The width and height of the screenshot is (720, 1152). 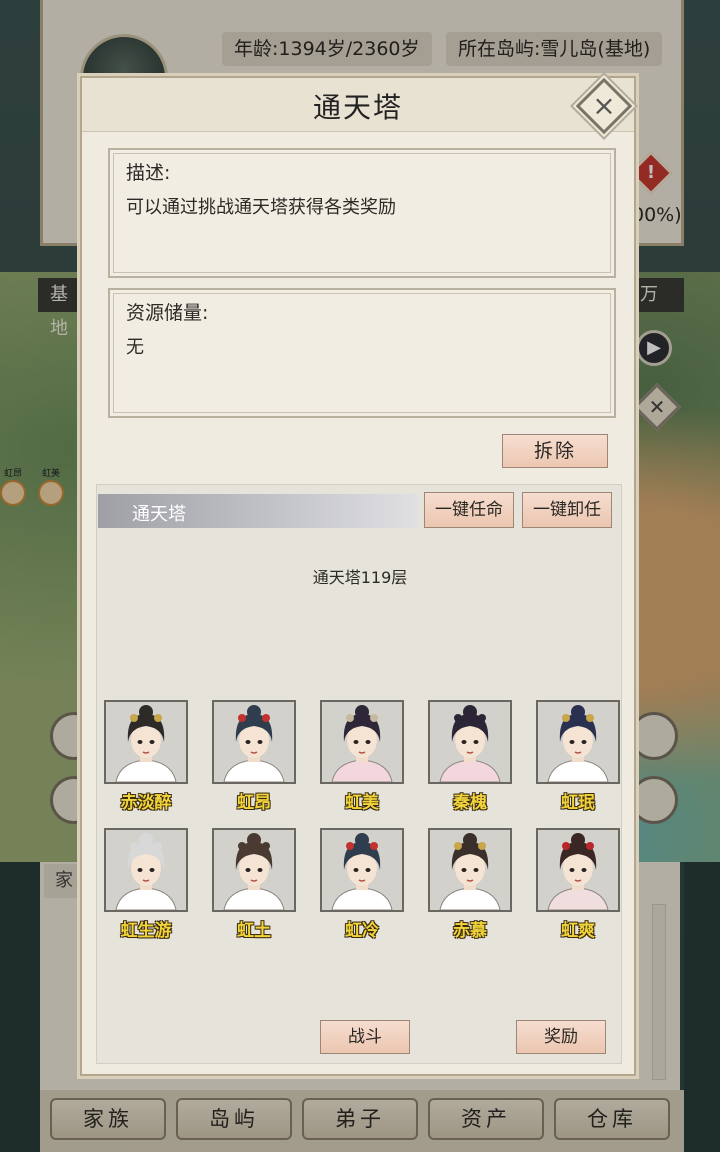 What do you see at coordinates (362, 803) in the screenshot?
I see `disciple-name: 虹美` at bounding box center [362, 803].